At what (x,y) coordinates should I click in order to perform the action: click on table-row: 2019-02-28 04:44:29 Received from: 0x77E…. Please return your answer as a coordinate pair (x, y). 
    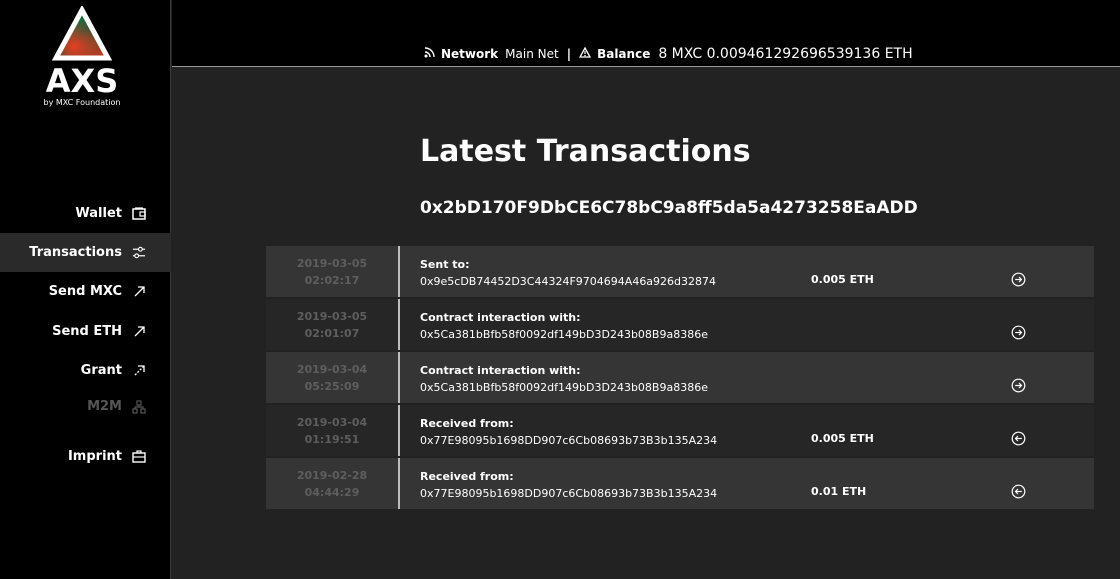
    Looking at the image, I should click on (680, 483).